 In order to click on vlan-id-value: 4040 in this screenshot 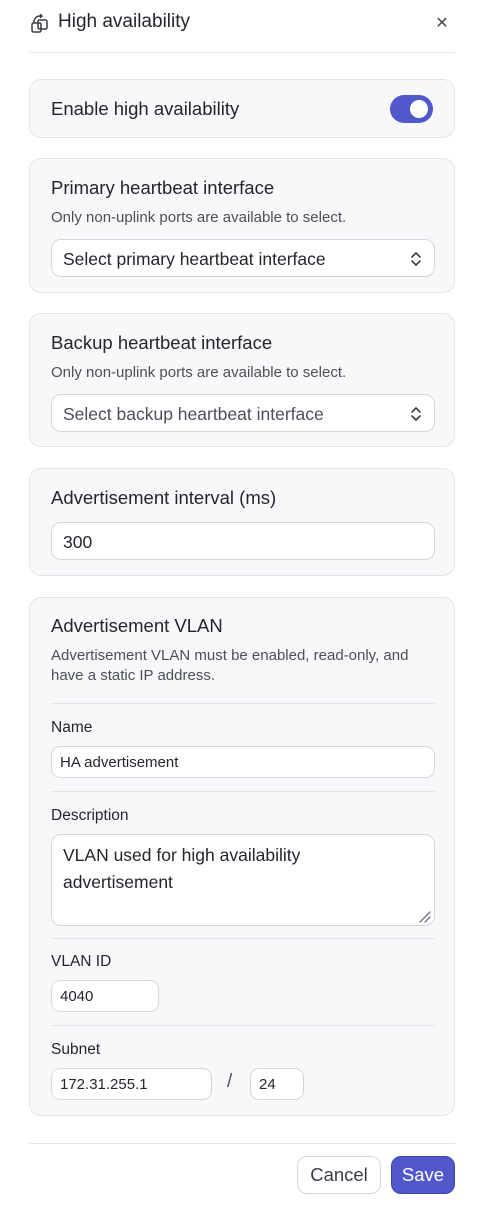, I will do `click(77, 996)`.